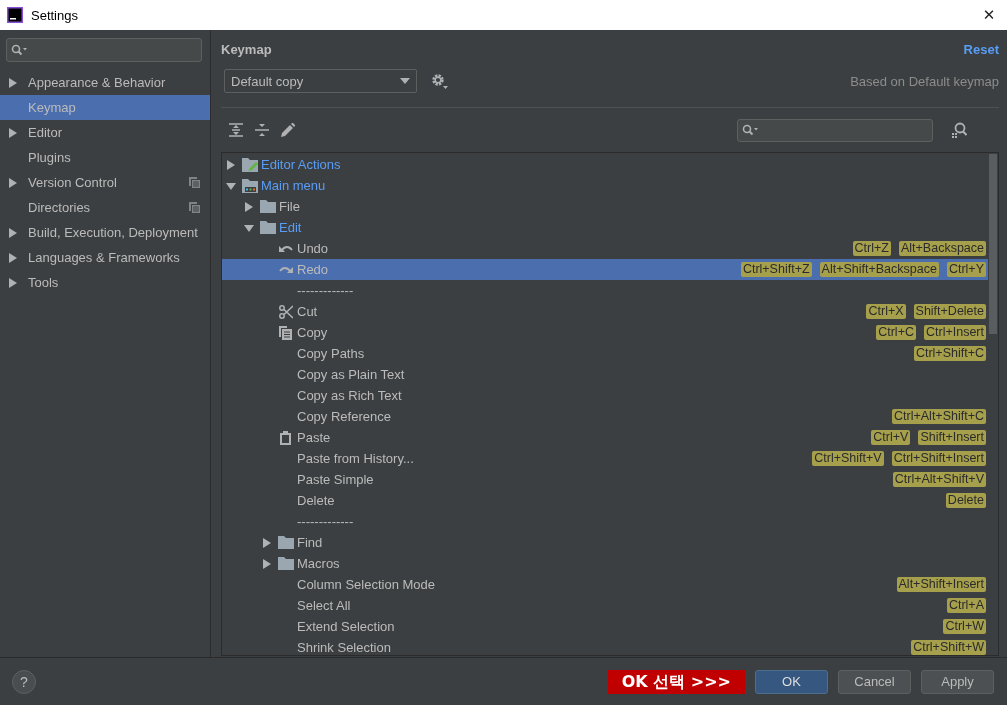 This screenshot has width=1007, height=705. I want to click on window-title: Settings, so click(55, 15).